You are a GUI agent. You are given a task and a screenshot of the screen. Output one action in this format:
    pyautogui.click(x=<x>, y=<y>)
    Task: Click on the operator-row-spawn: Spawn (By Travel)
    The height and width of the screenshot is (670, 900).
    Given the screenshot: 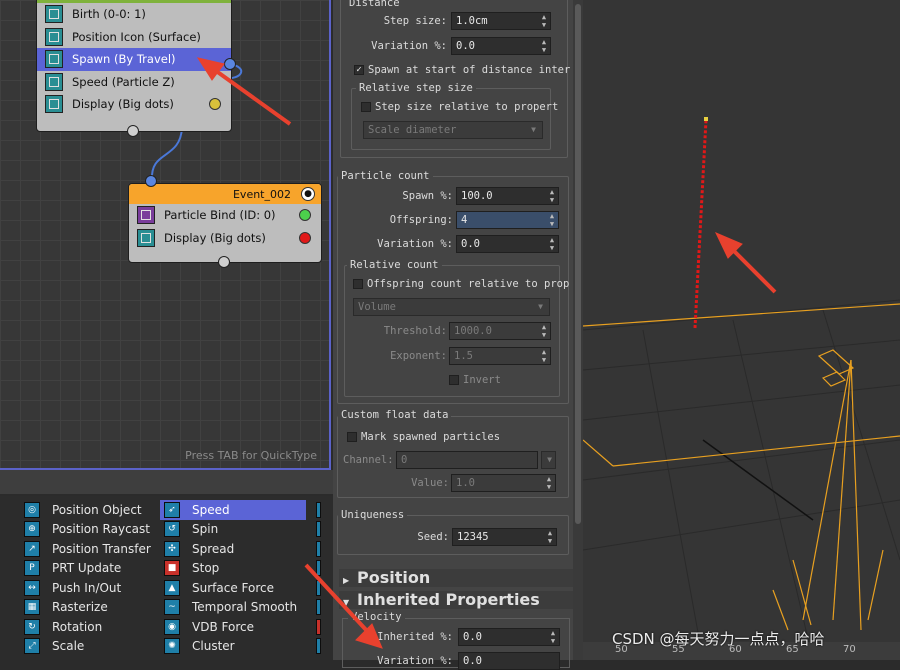 What is the action you would take?
    pyautogui.click(x=134, y=59)
    